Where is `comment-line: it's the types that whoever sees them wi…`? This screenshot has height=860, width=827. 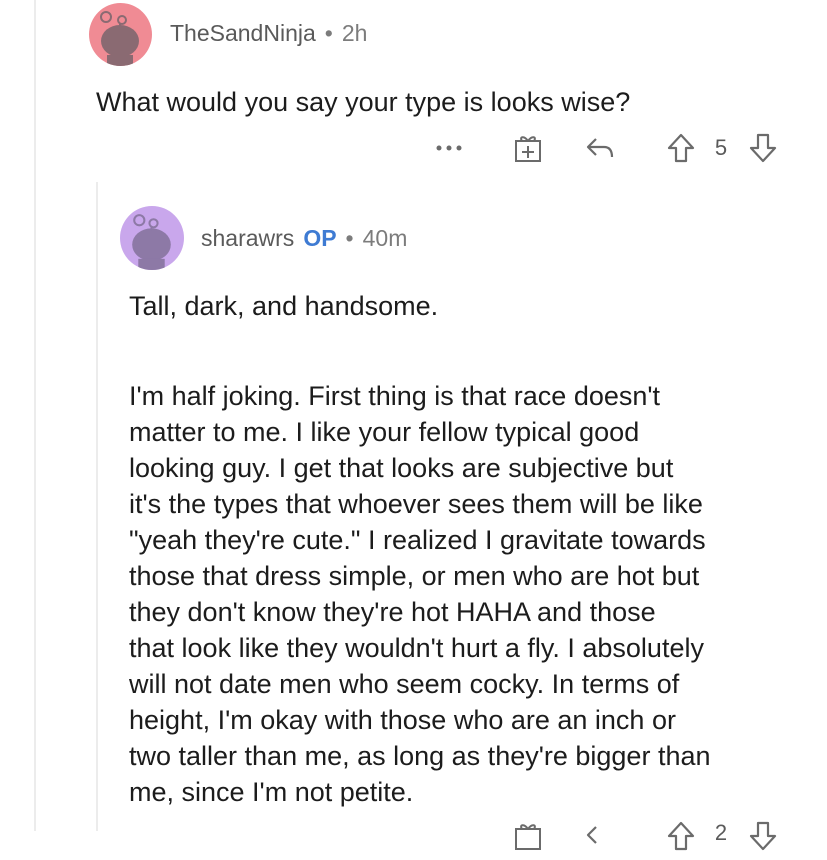
comment-line: it's the types that whoever sees them wi… is located at coordinates (416, 504).